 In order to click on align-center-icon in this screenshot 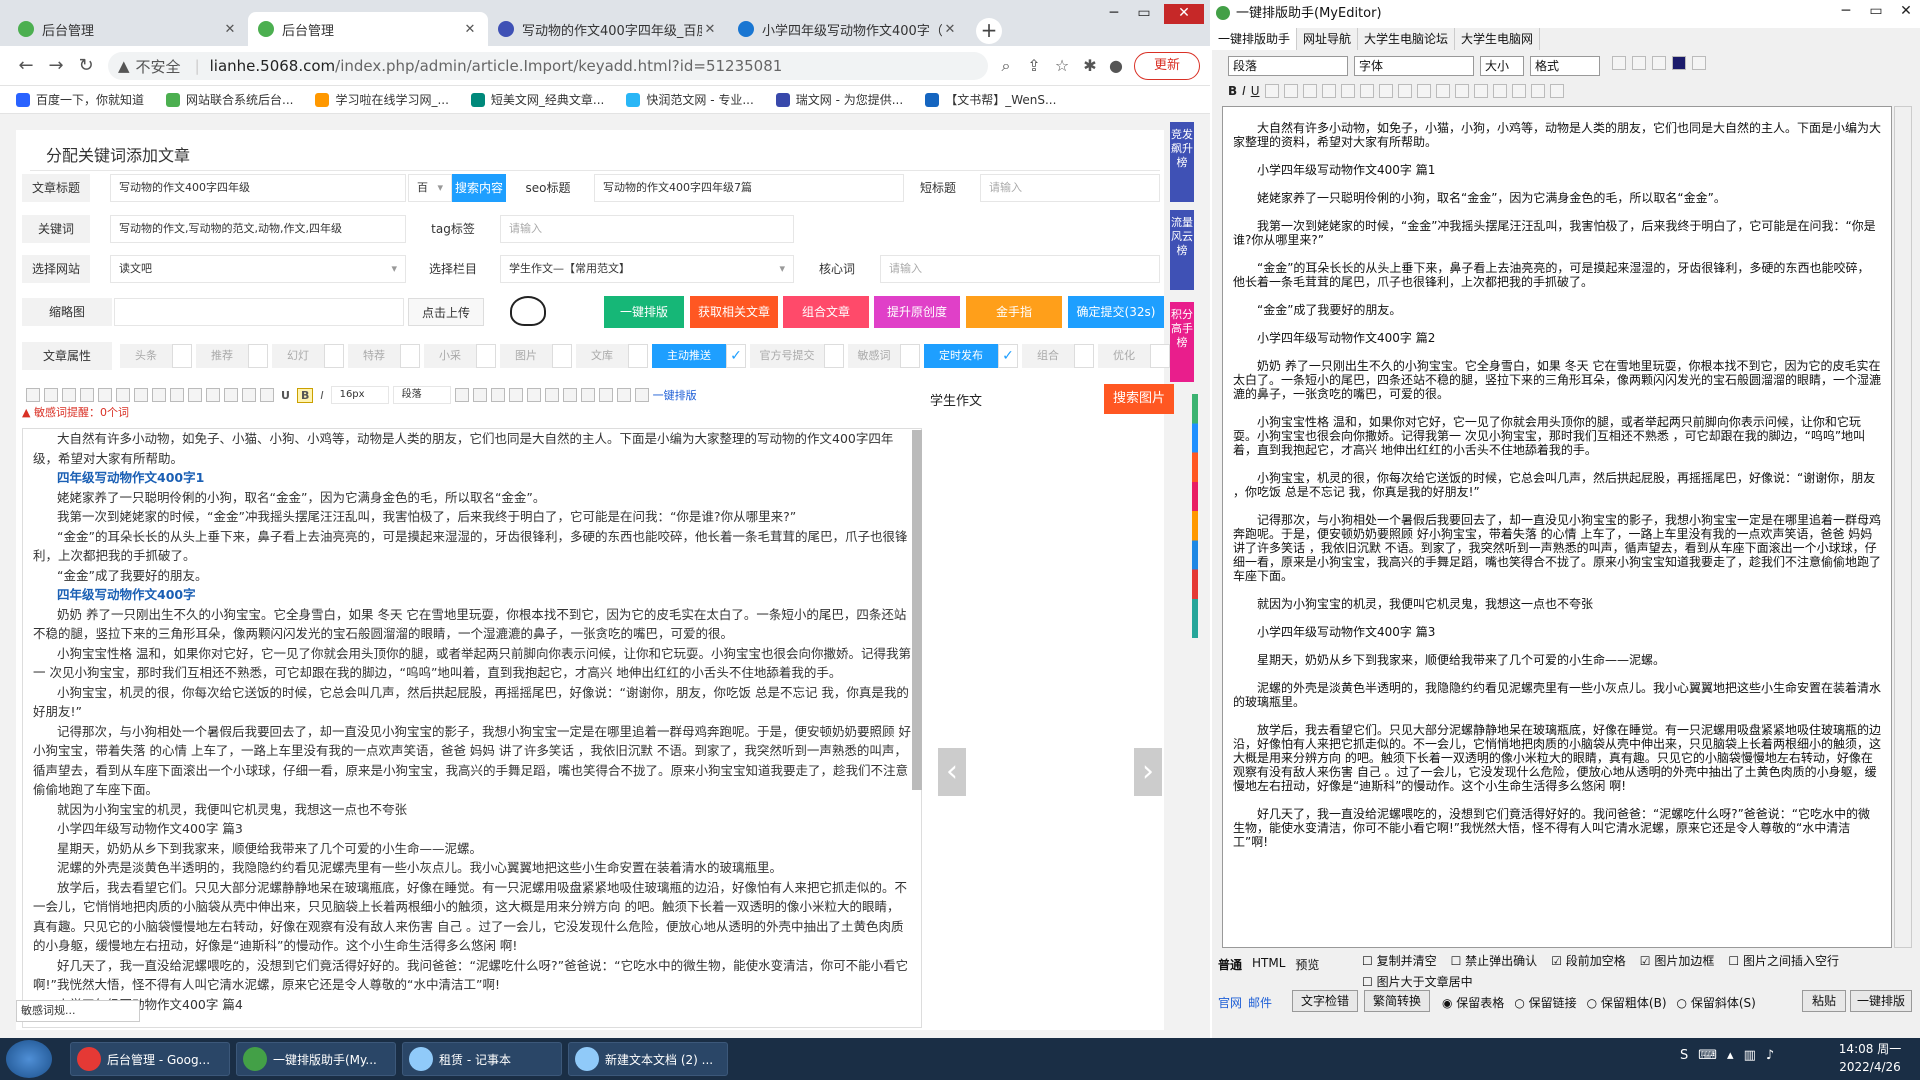, I will do `click(479, 395)`.